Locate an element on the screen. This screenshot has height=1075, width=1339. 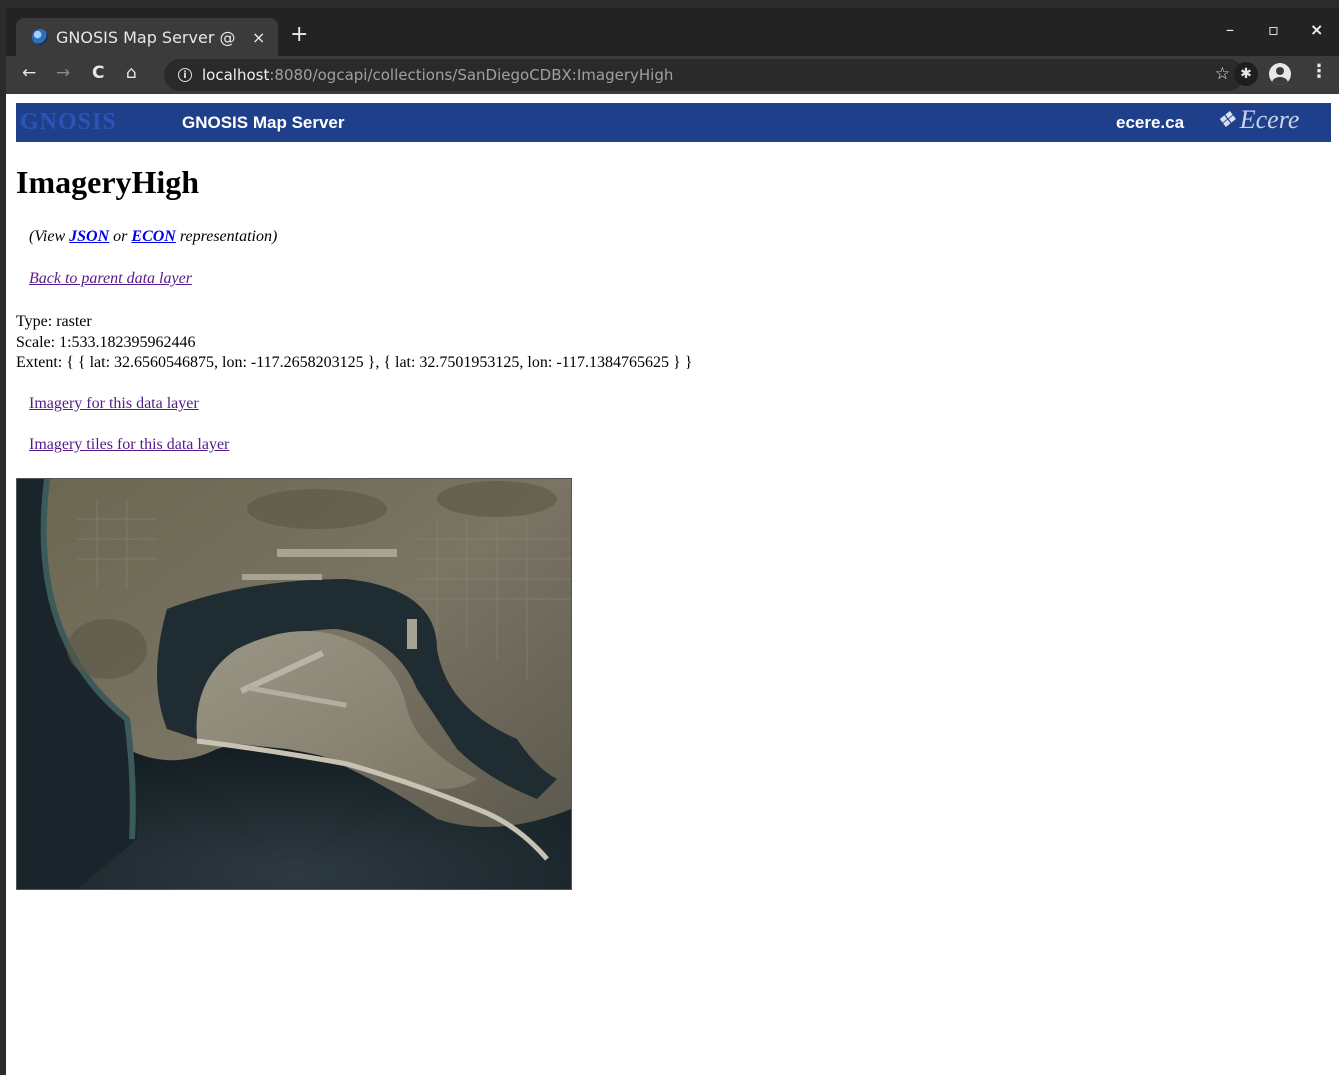
browser-tab: GNOSIS Map Server @ × is located at coordinates (147, 37).